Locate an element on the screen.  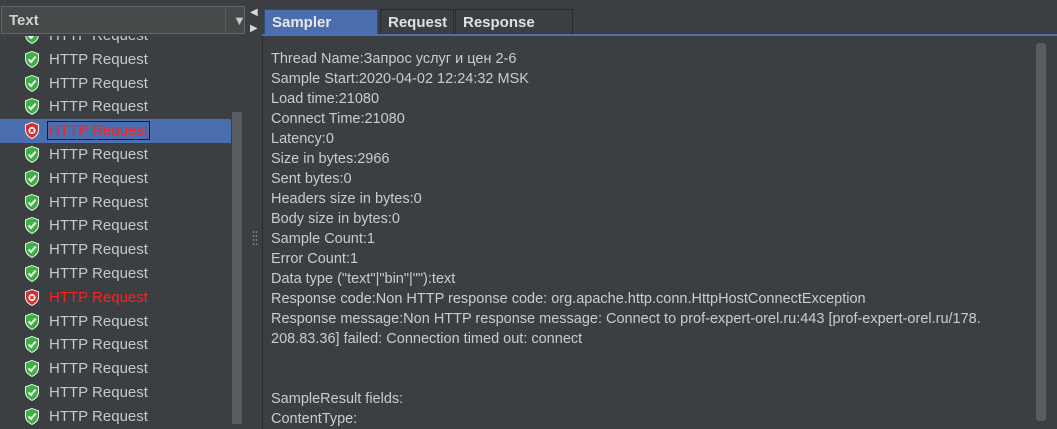
result-line: Body size in bytes:0 is located at coordinates (335, 219).